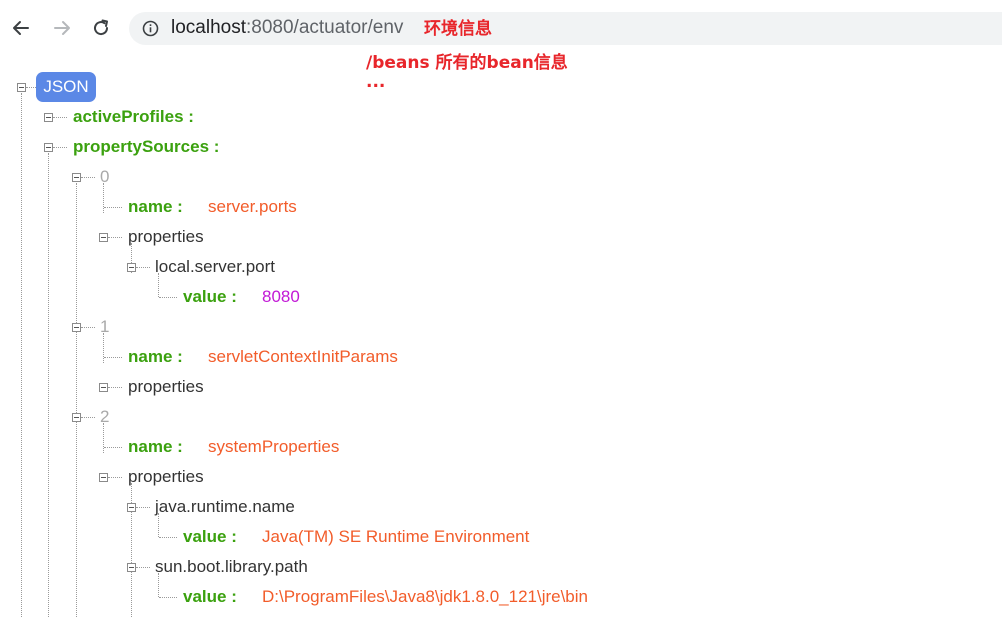 The image size is (1002, 617). What do you see at coordinates (76, 400) in the screenshot?
I see `tree-guide-source` at bounding box center [76, 400].